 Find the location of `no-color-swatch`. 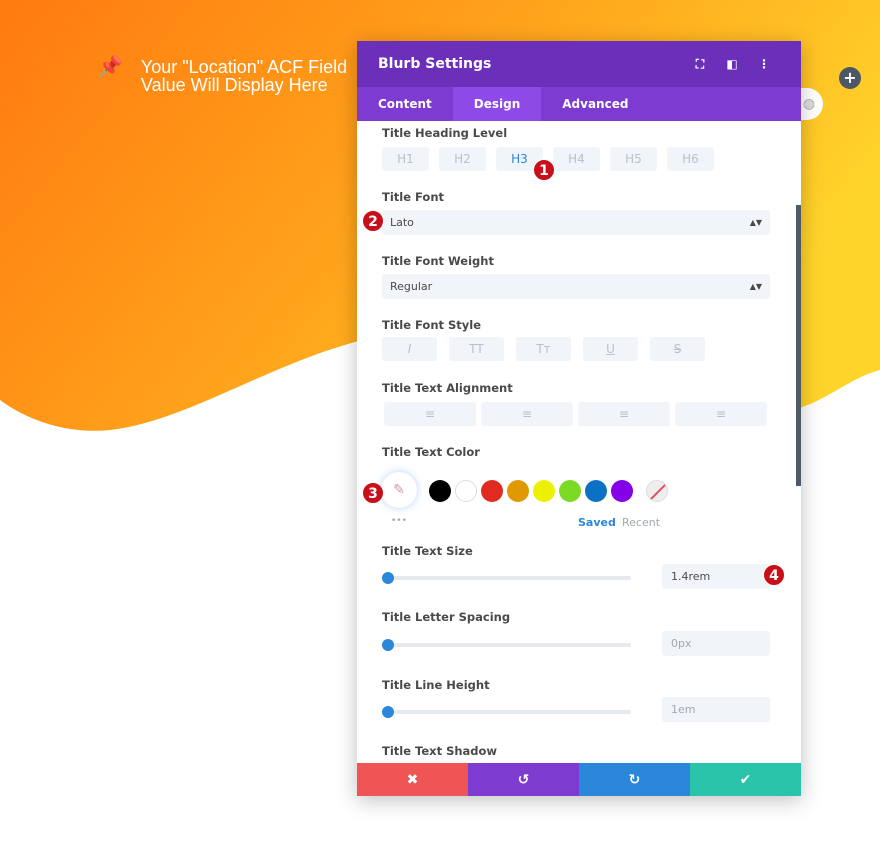

no-color-swatch is located at coordinates (657, 491).